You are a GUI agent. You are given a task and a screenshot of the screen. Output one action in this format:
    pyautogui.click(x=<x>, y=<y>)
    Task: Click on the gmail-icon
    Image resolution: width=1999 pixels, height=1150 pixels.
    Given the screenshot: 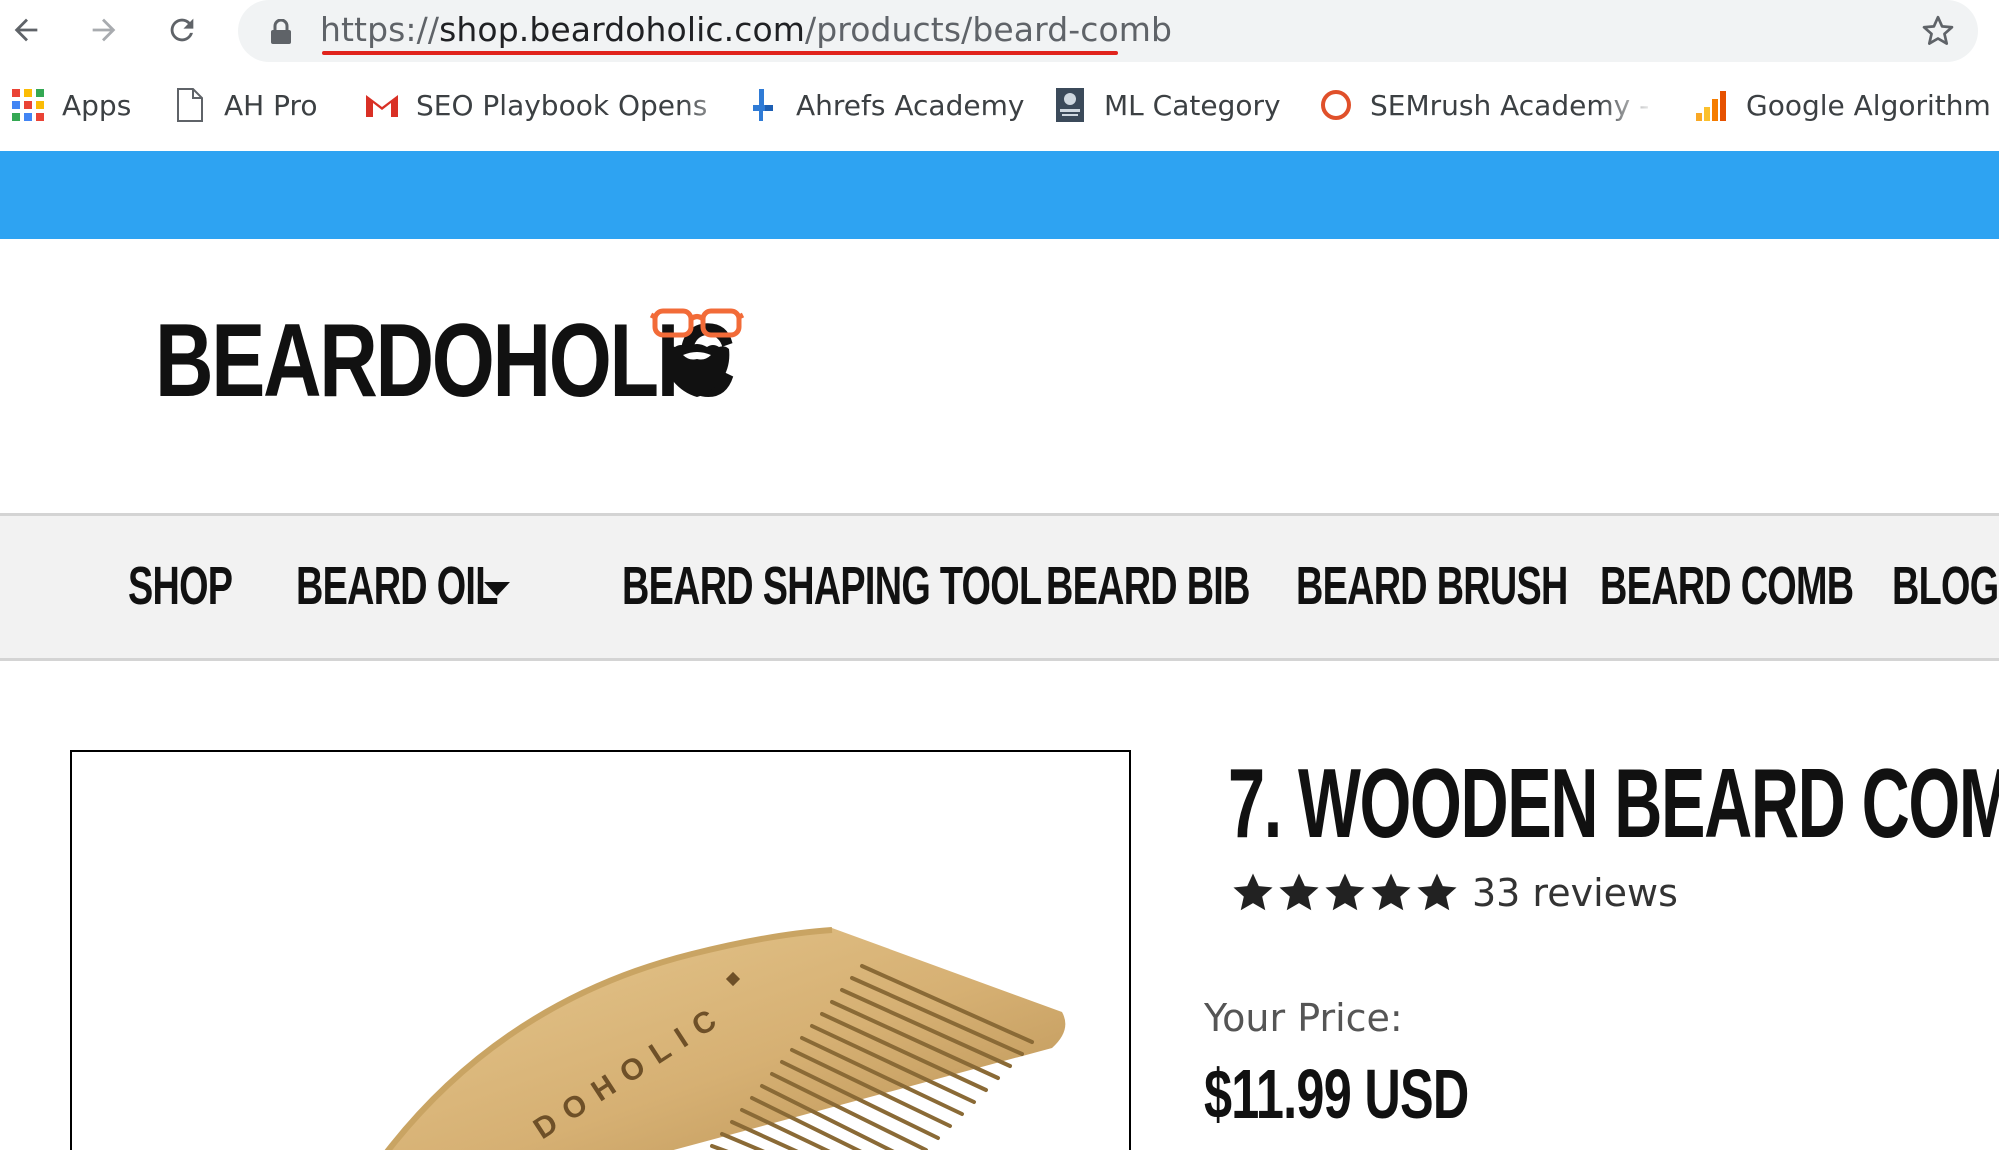 What is the action you would take?
    pyautogui.click(x=382, y=105)
    